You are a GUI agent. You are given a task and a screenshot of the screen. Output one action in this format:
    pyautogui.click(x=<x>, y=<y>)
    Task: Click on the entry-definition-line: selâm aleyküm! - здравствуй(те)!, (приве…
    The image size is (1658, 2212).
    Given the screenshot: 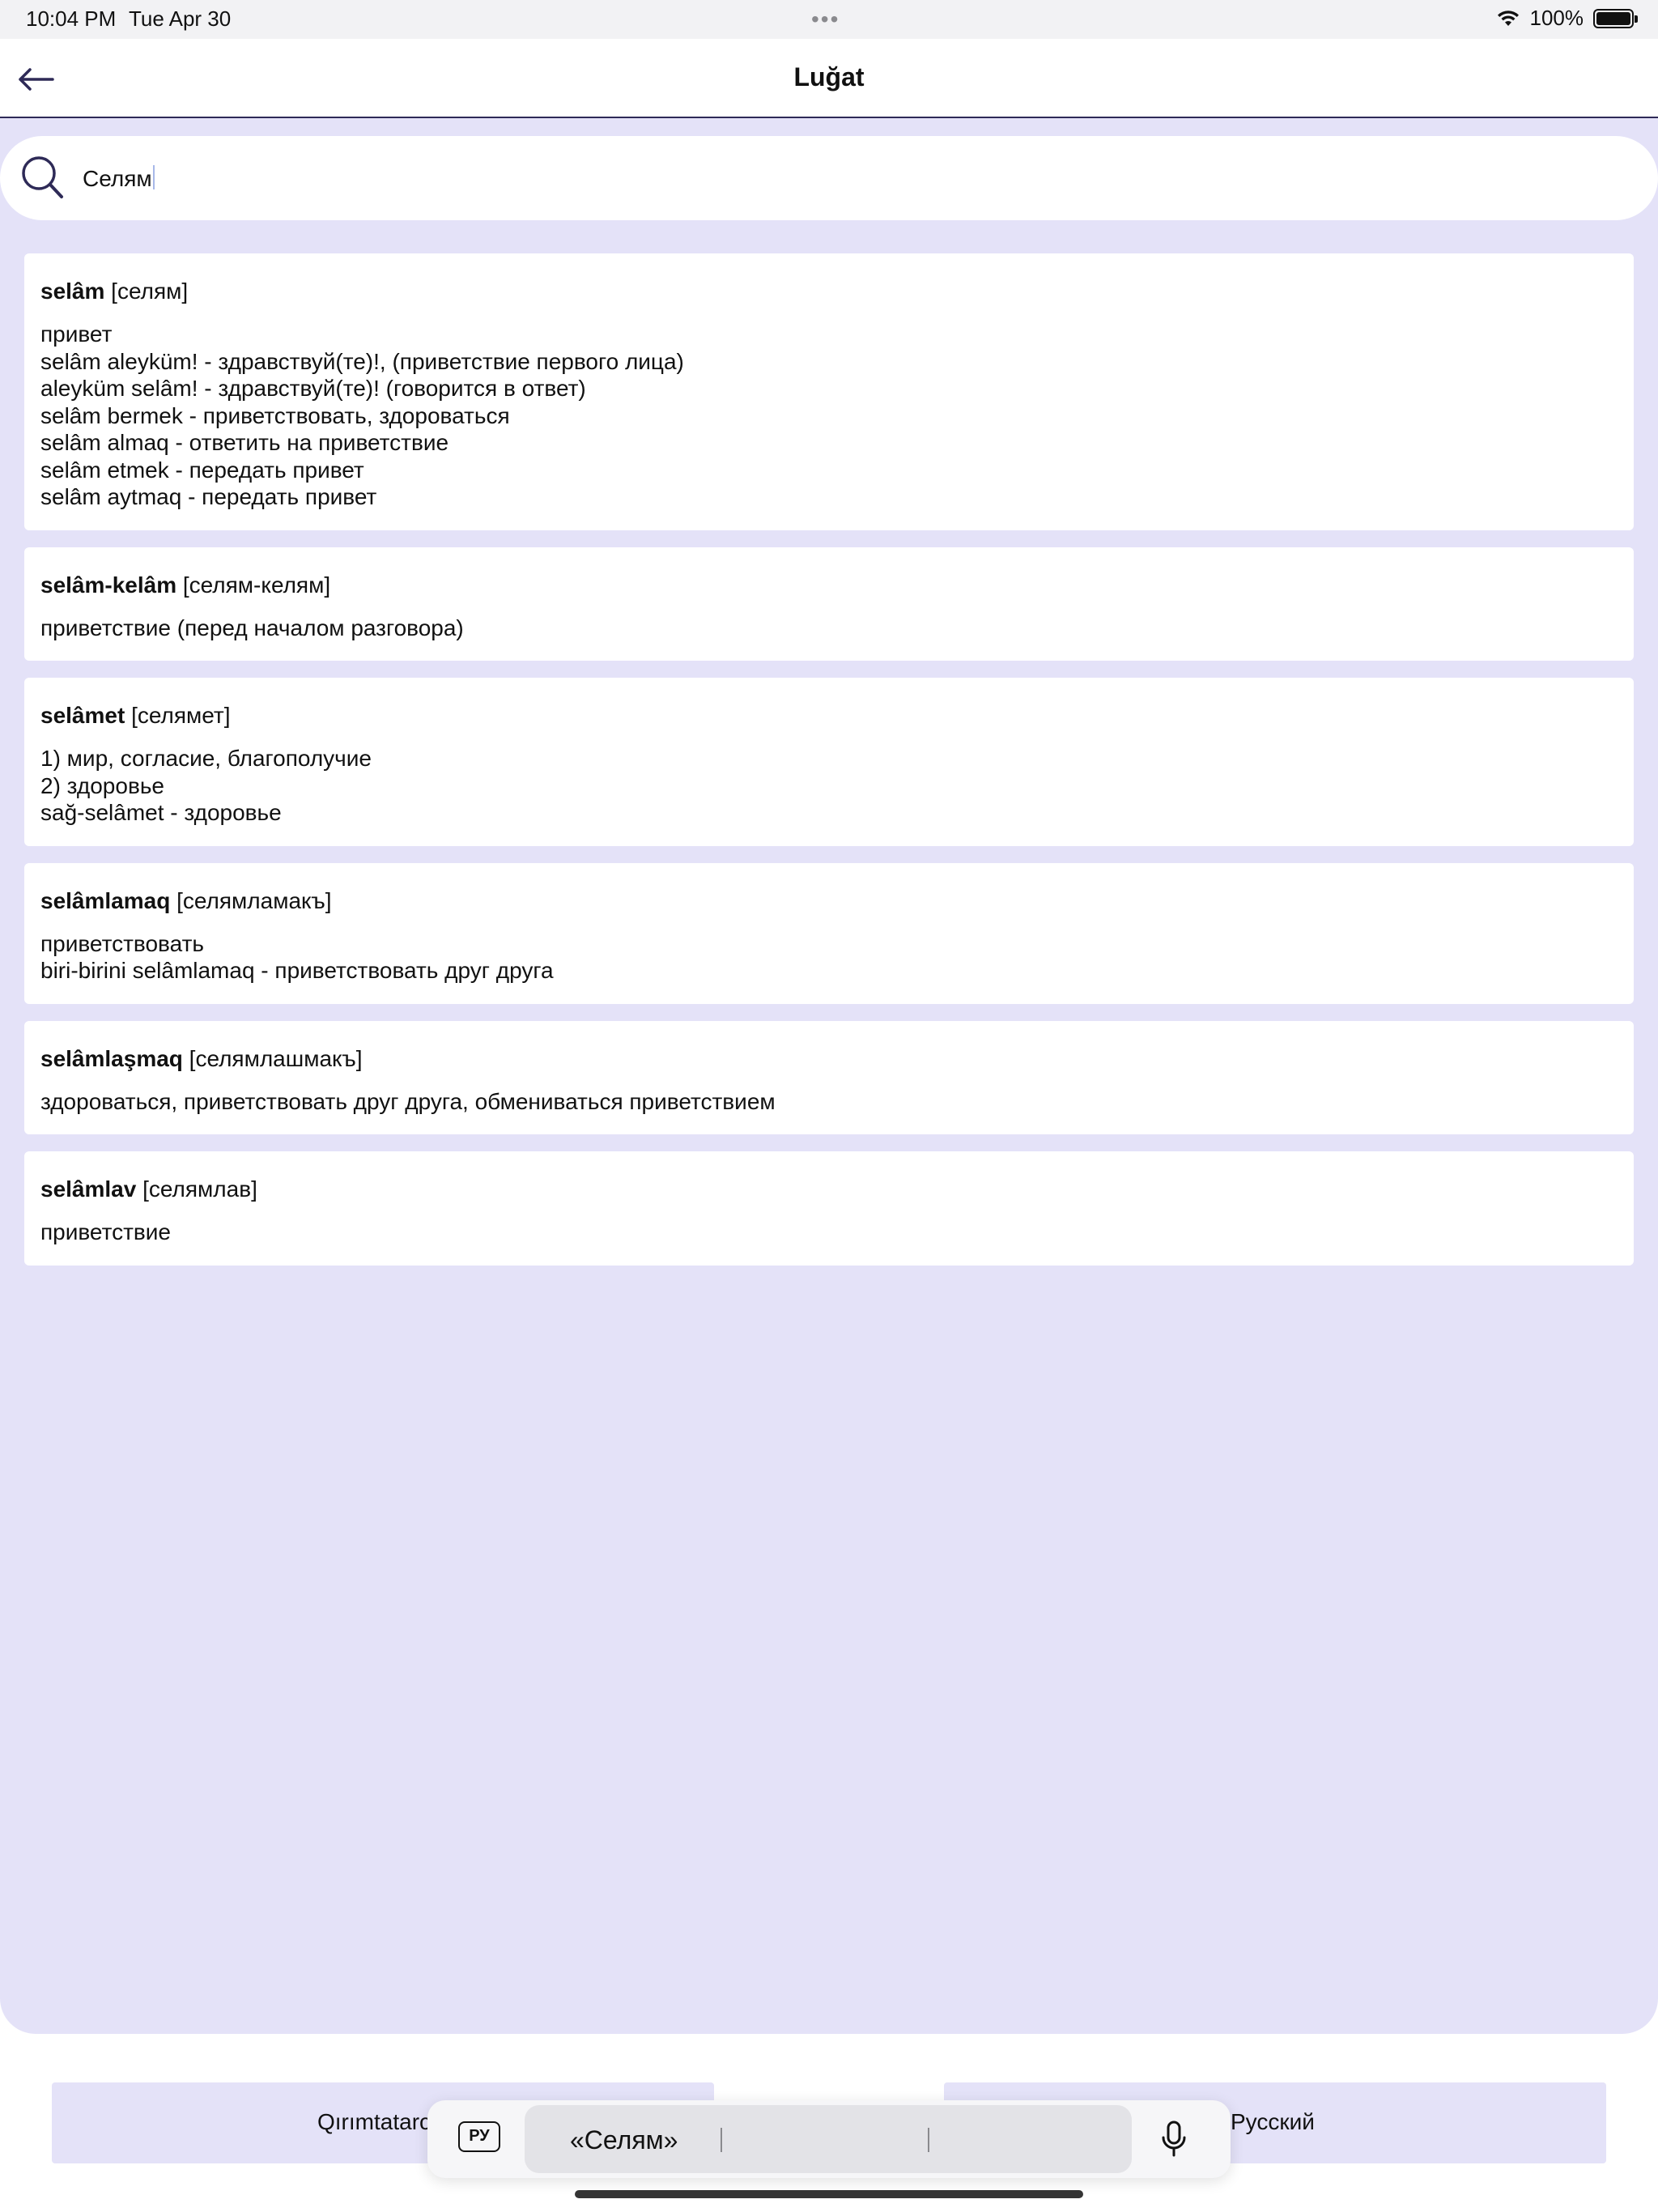 What is the action you would take?
    pyautogui.click(x=362, y=361)
    